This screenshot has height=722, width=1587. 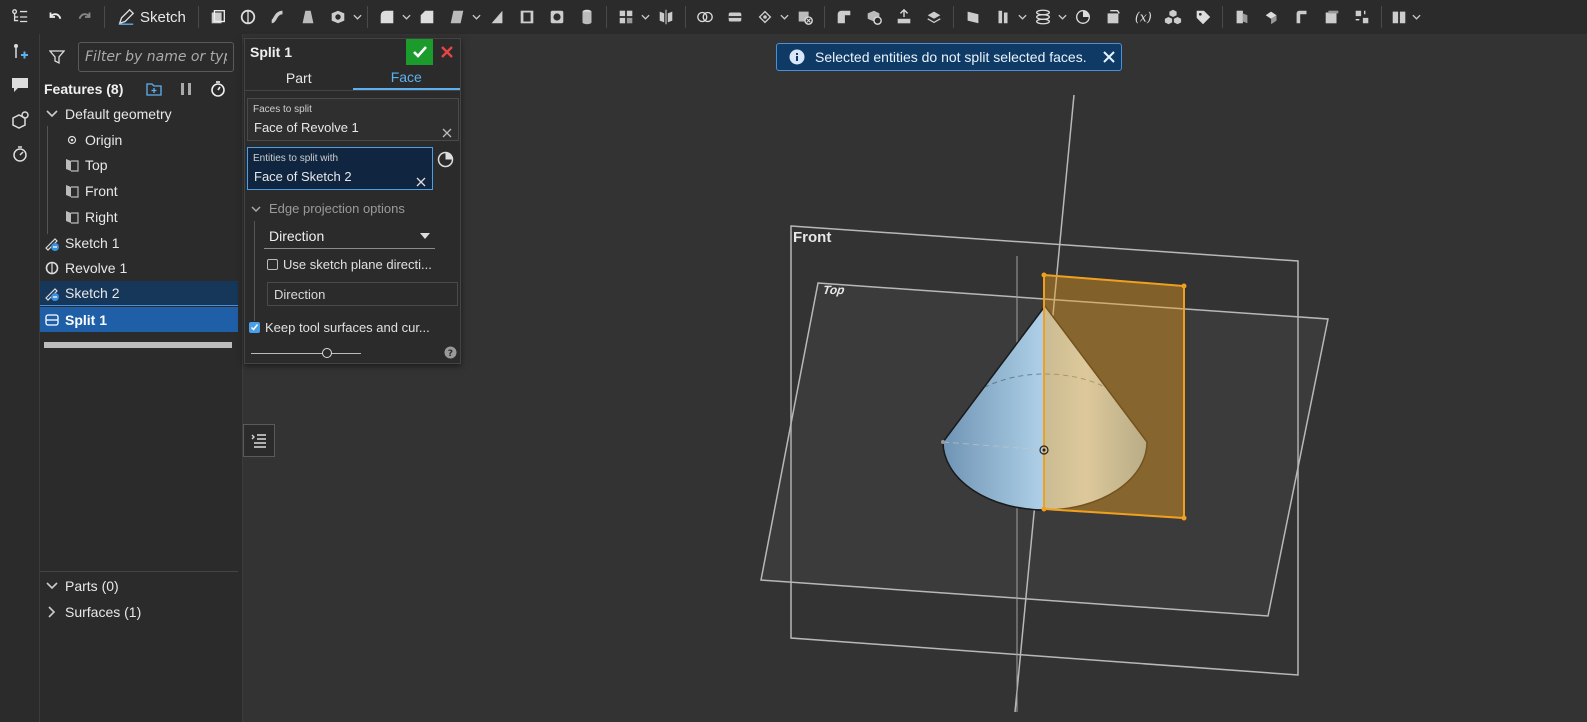 I want to click on comment-icon, so click(x=20, y=84).